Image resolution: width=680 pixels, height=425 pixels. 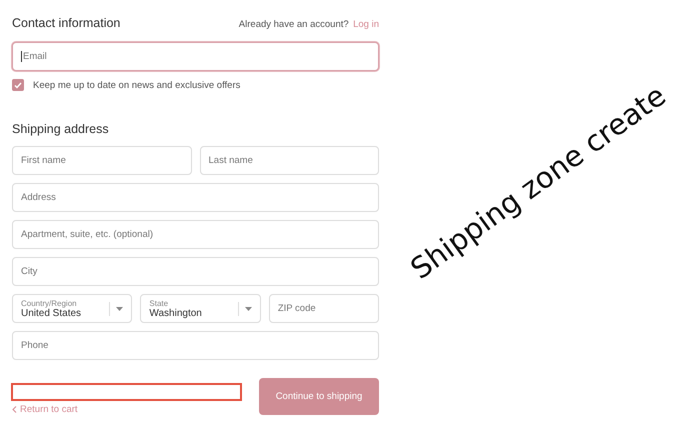 I want to click on input-field: First name, so click(x=102, y=160).